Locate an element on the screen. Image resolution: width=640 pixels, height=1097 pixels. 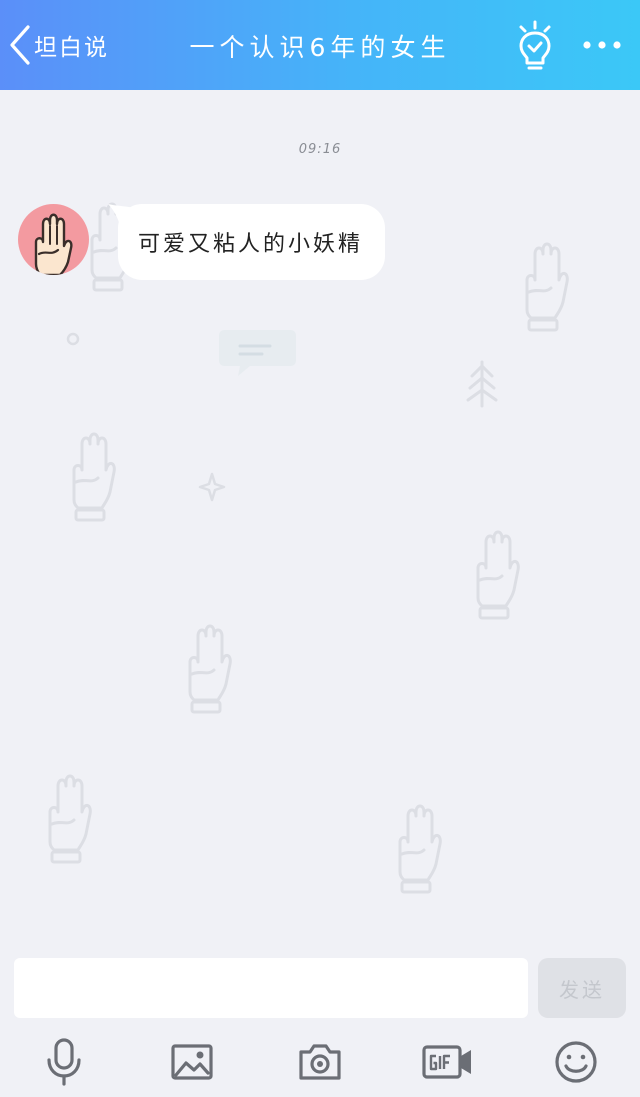
image-icon is located at coordinates (192, 1062).